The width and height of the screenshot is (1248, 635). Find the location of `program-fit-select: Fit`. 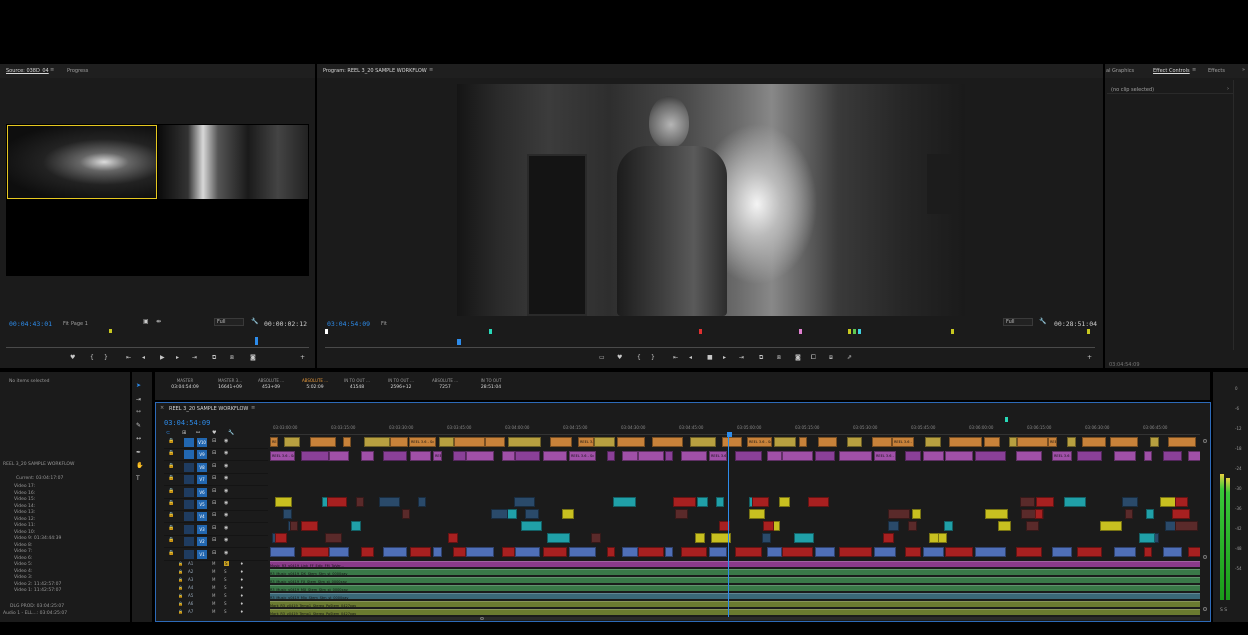

program-fit-select: Fit is located at coordinates (384, 324).